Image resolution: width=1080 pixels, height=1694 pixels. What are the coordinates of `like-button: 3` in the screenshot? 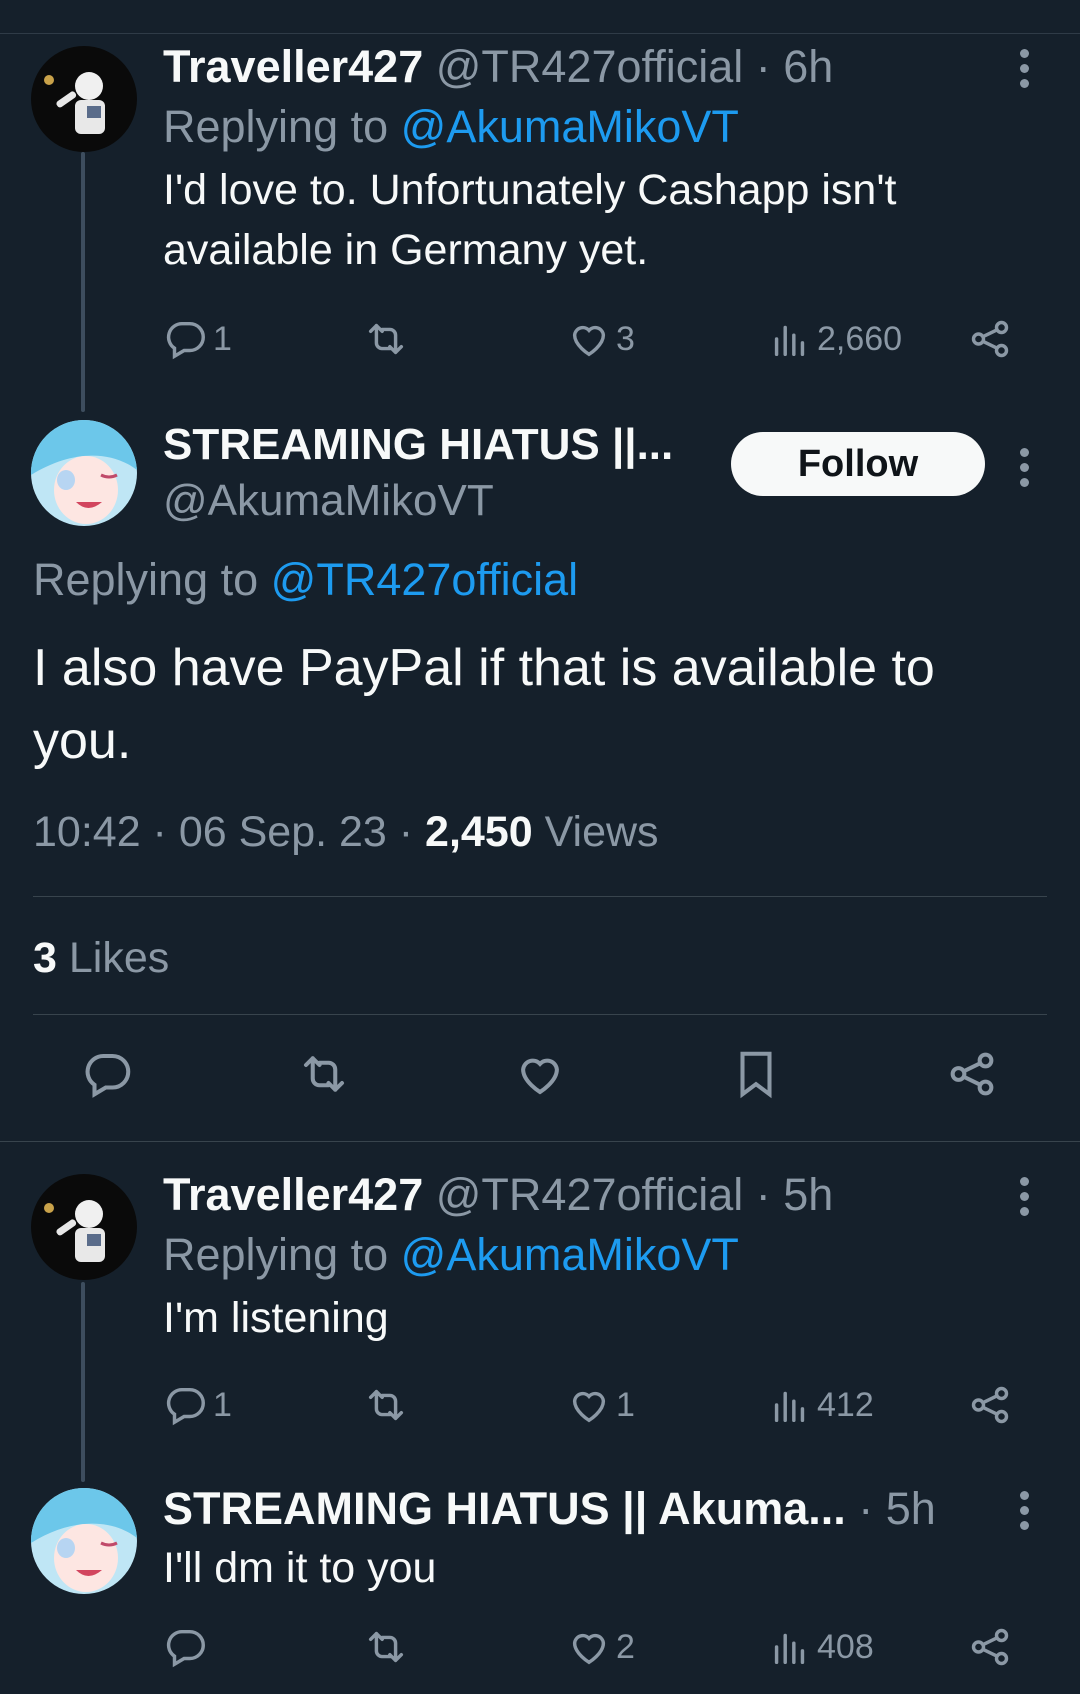 It's located at (600, 339).